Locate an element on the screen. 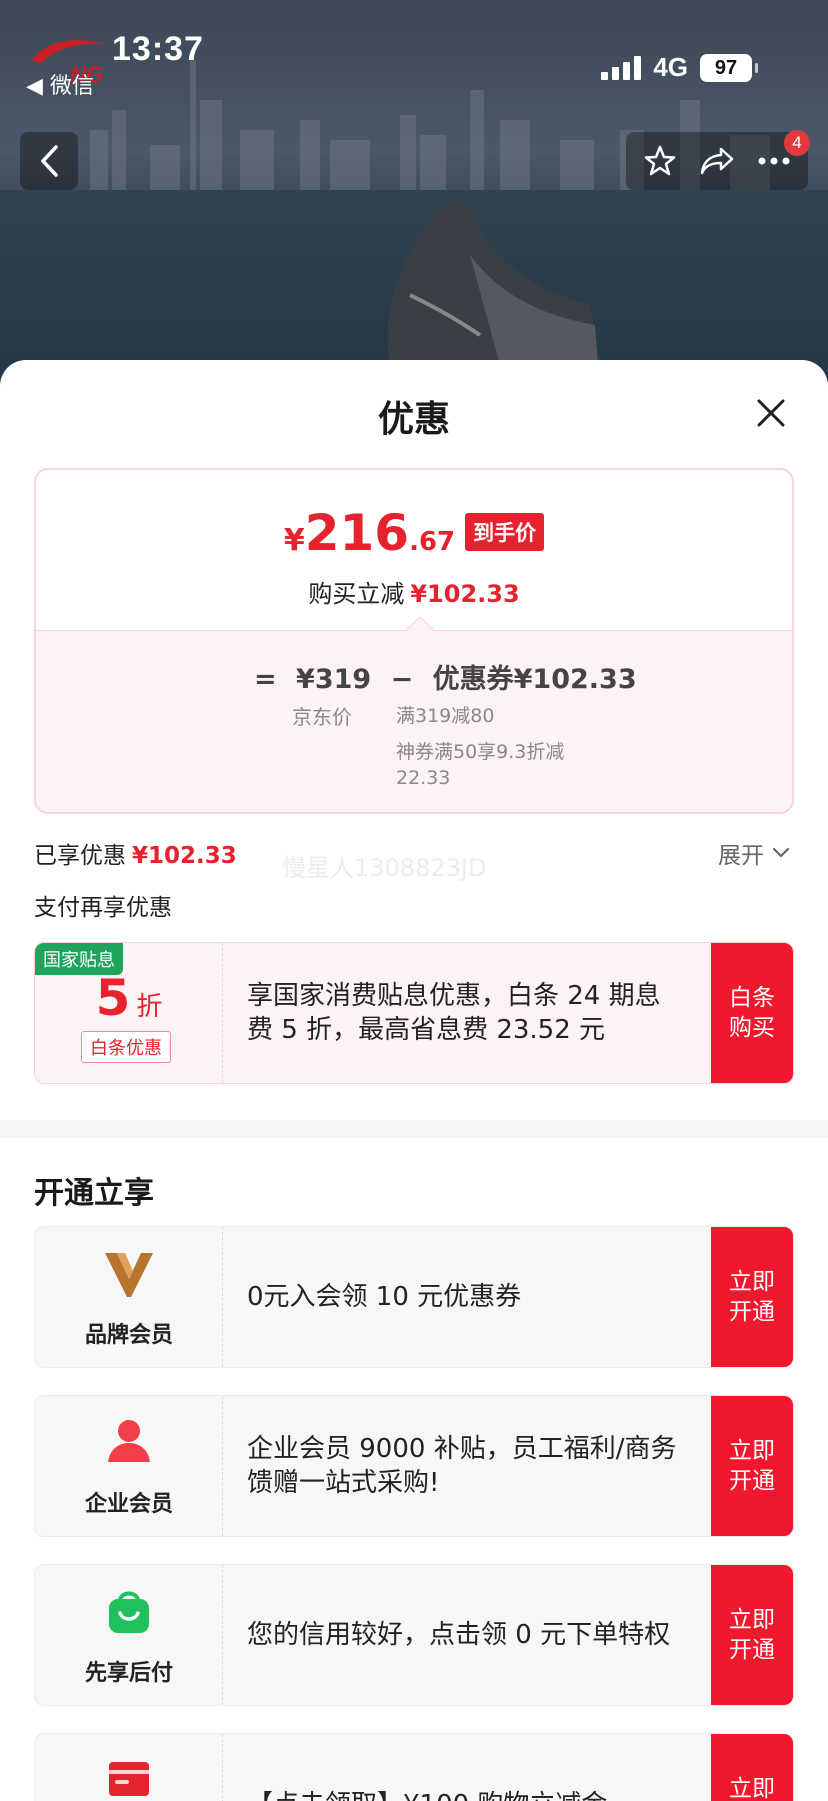 The height and width of the screenshot is (1801, 828). enterprise-member-offer: 企业会员 企业会员 9000 补贴，员工福利/商务馈赠一站式采购! 立即开通 is located at coordinates (414, 1466).